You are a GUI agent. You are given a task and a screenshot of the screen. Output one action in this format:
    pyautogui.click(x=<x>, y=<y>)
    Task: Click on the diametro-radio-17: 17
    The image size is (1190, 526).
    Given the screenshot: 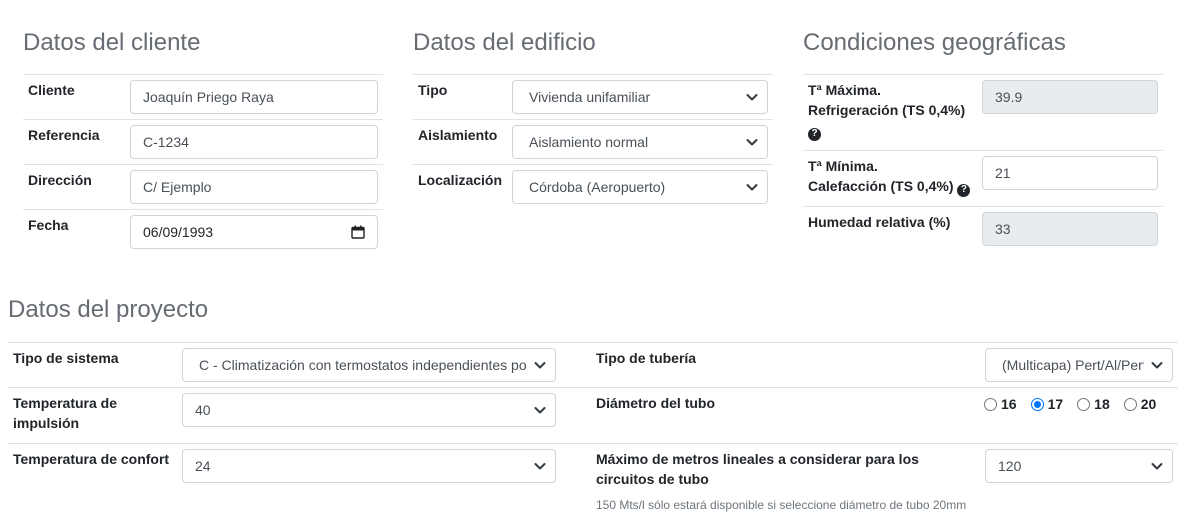 What is the action you would take?
    pyautogui.click(x=1047, y=404)
    